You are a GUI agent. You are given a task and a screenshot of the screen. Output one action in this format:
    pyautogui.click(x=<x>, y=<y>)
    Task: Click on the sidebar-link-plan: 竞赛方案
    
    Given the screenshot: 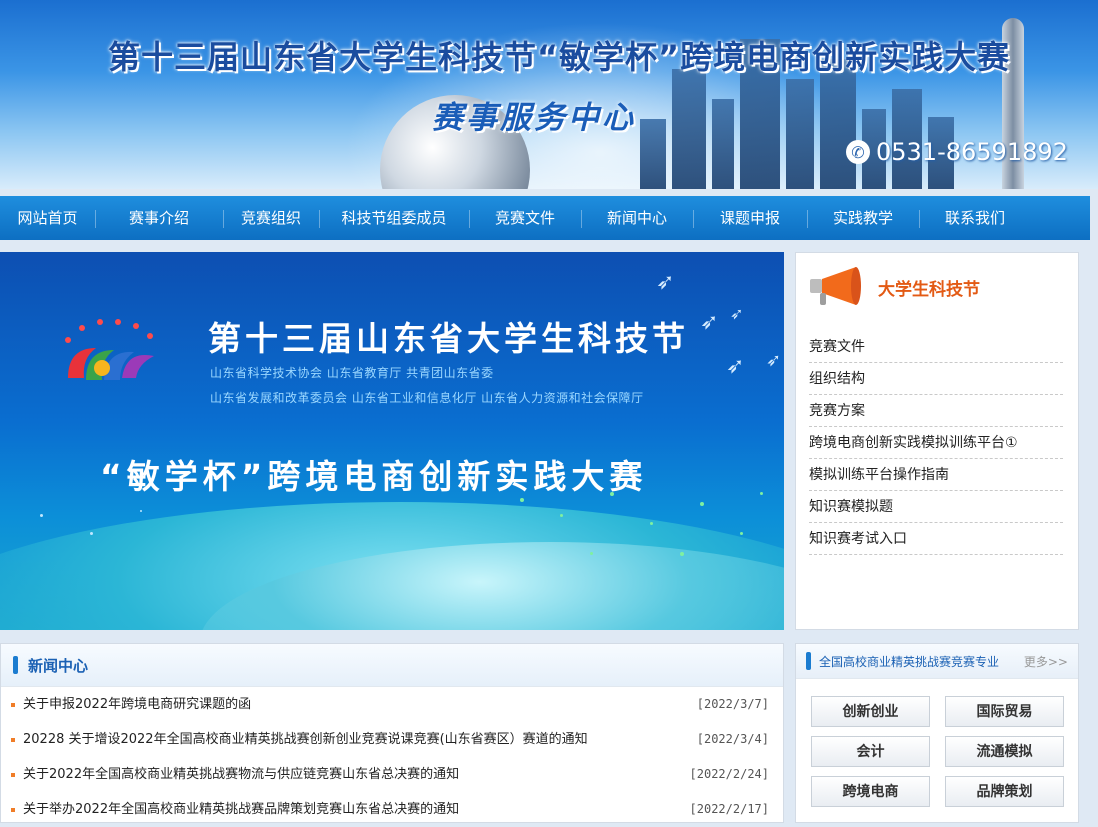 What is the action you would take?
    pyautogui.click(x=936, y=411)
    